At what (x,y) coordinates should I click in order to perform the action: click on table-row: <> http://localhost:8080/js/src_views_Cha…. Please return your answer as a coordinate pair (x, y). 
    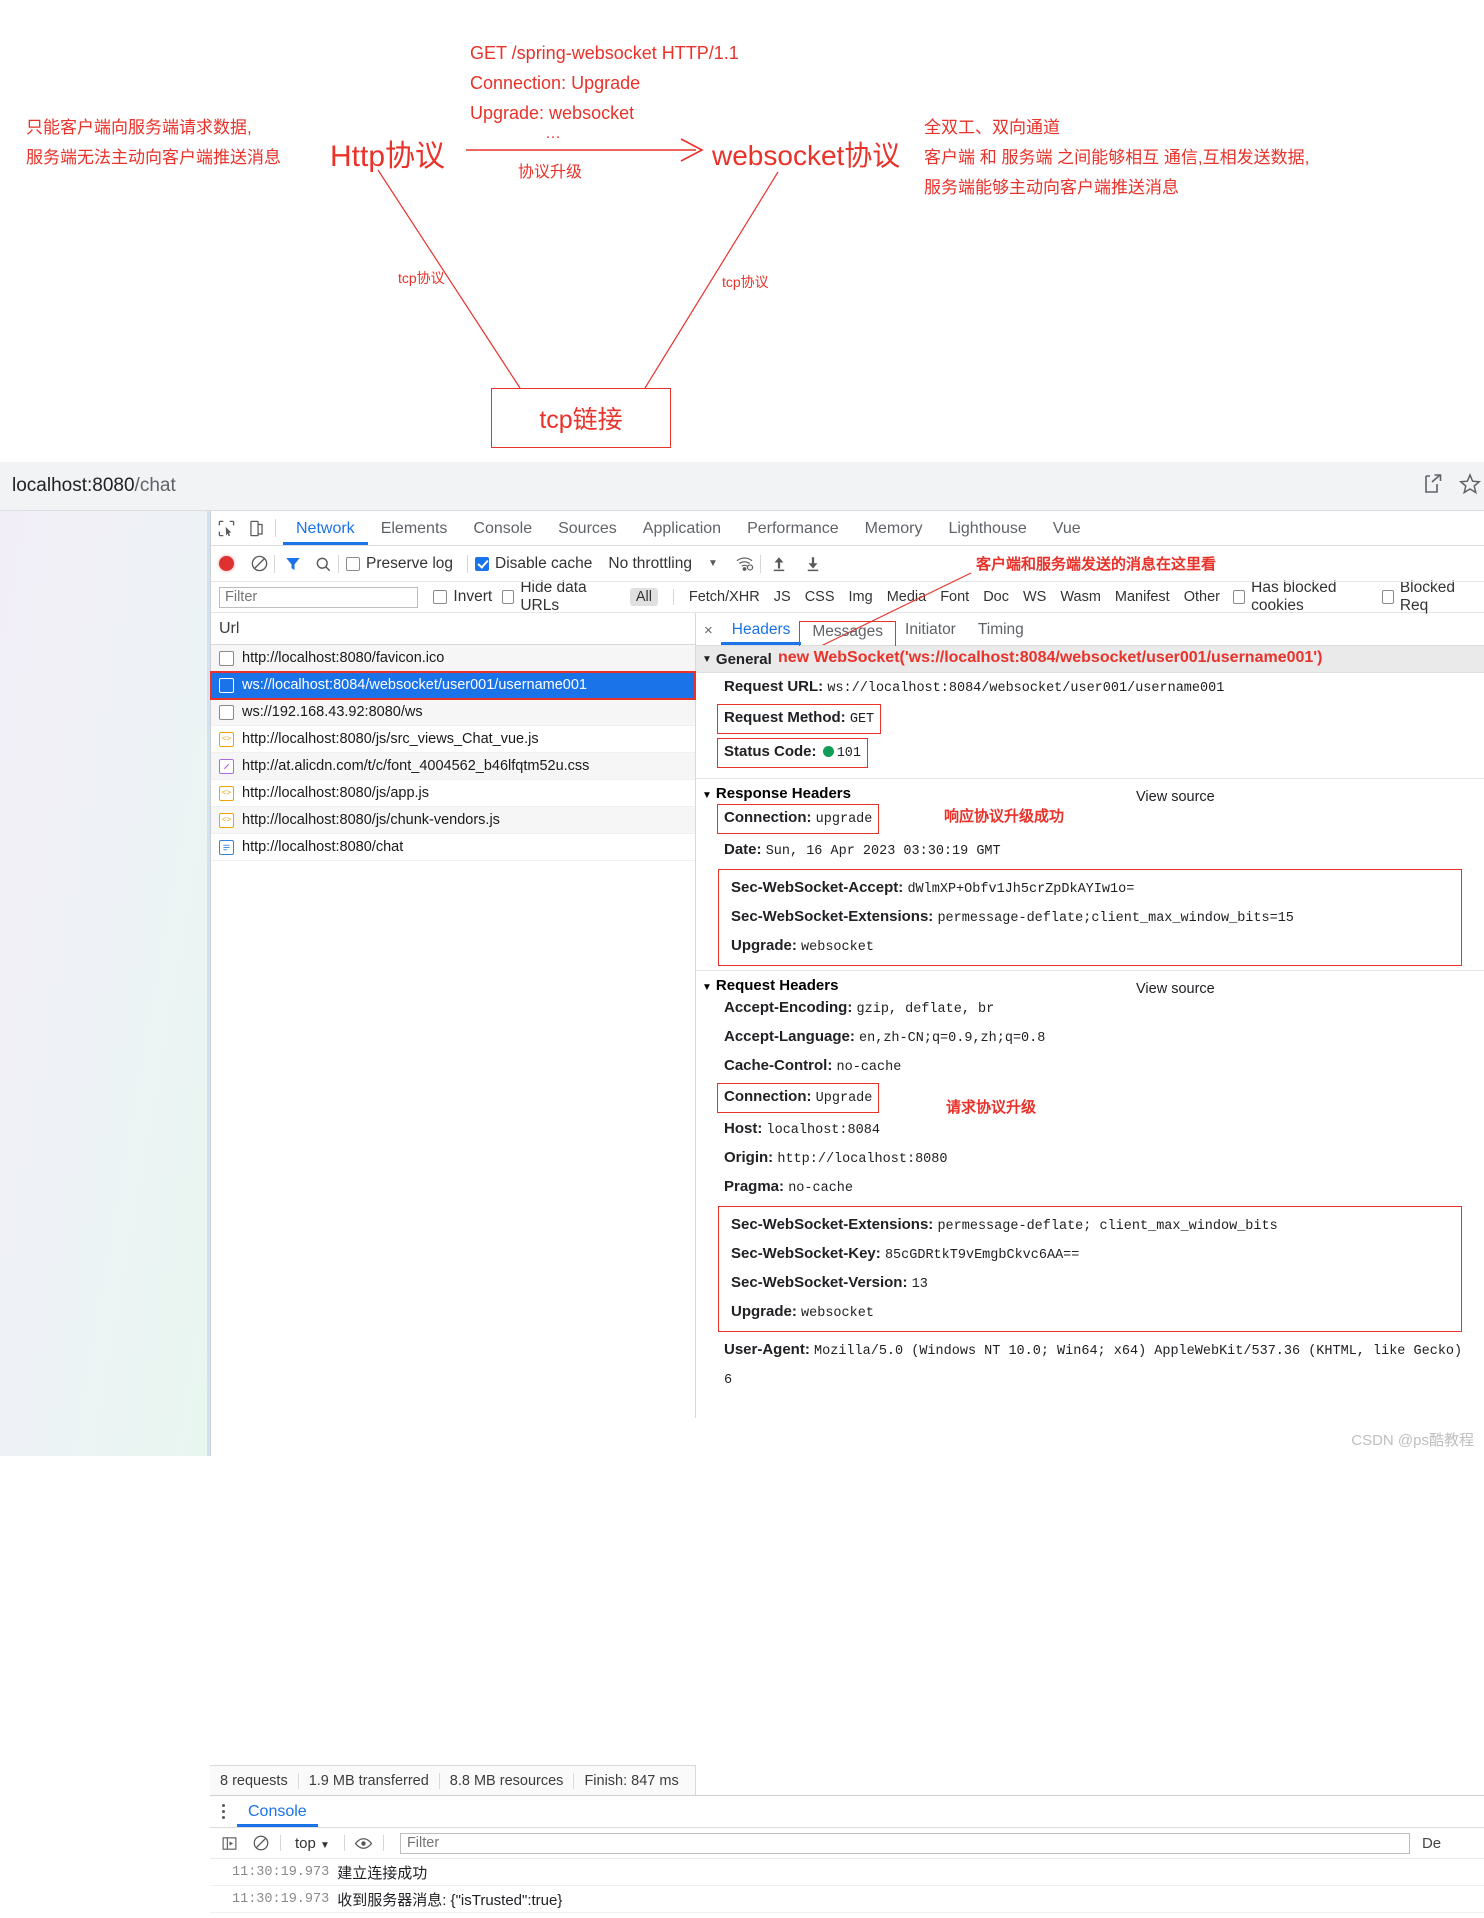
    Looking at the image, I should click on (453, 739).